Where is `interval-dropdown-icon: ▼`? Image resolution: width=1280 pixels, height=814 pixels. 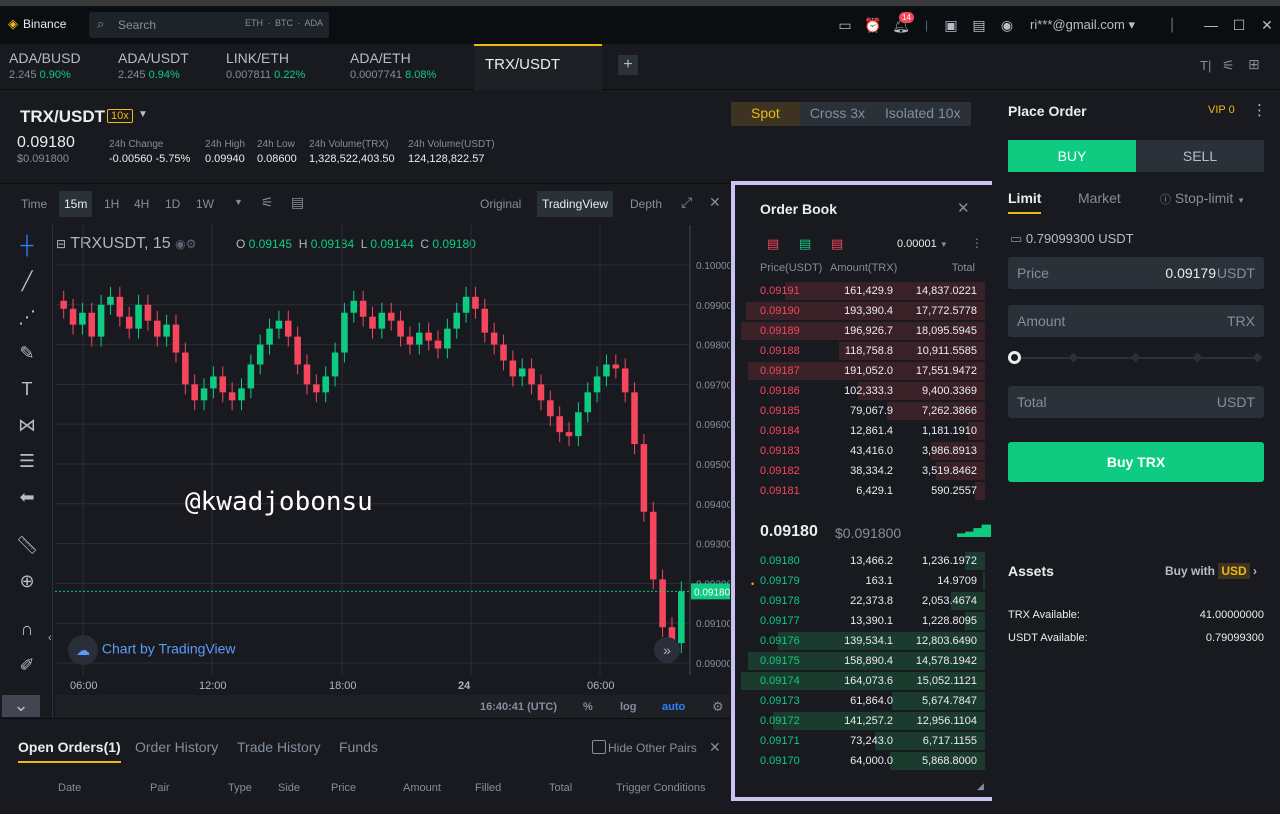
interval-dropdown-icon: ▼ is located at coordinates (238, 202).